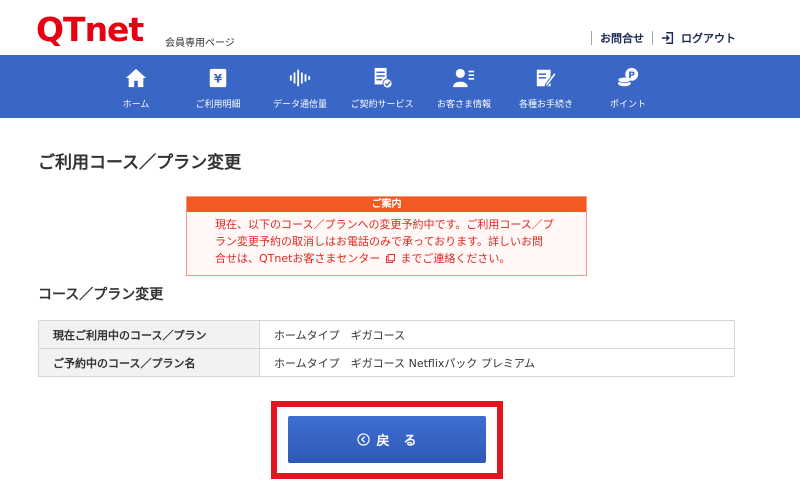 The width and height of the screenshot is (800, 495). I want to click on notice-line-end: までご連絡ください。, so click(455, 258).